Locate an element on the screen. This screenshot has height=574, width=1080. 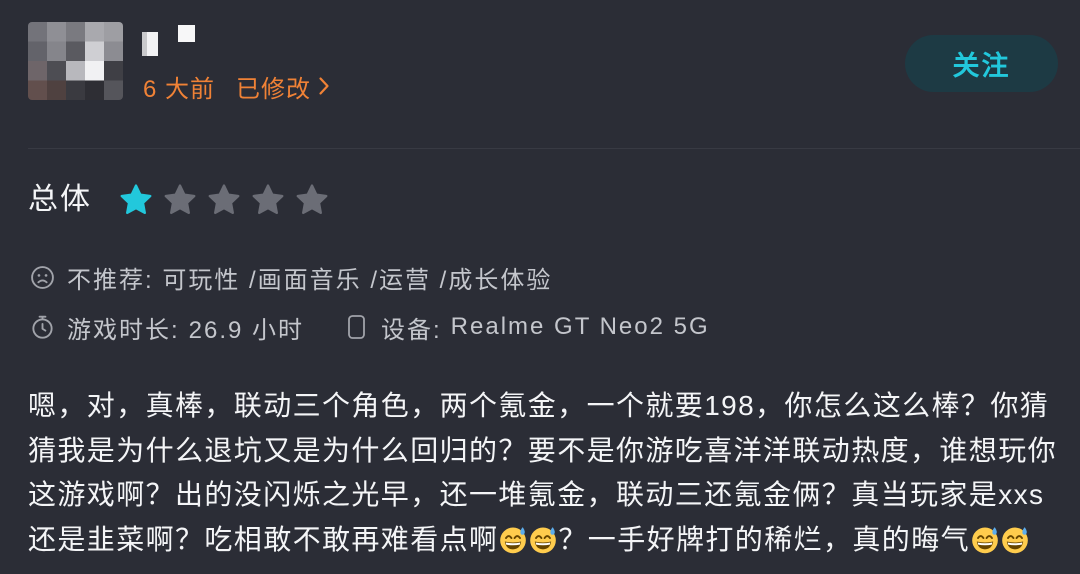
review-time-row: 6 大前 已修改 is located at coordinates (236, 86).